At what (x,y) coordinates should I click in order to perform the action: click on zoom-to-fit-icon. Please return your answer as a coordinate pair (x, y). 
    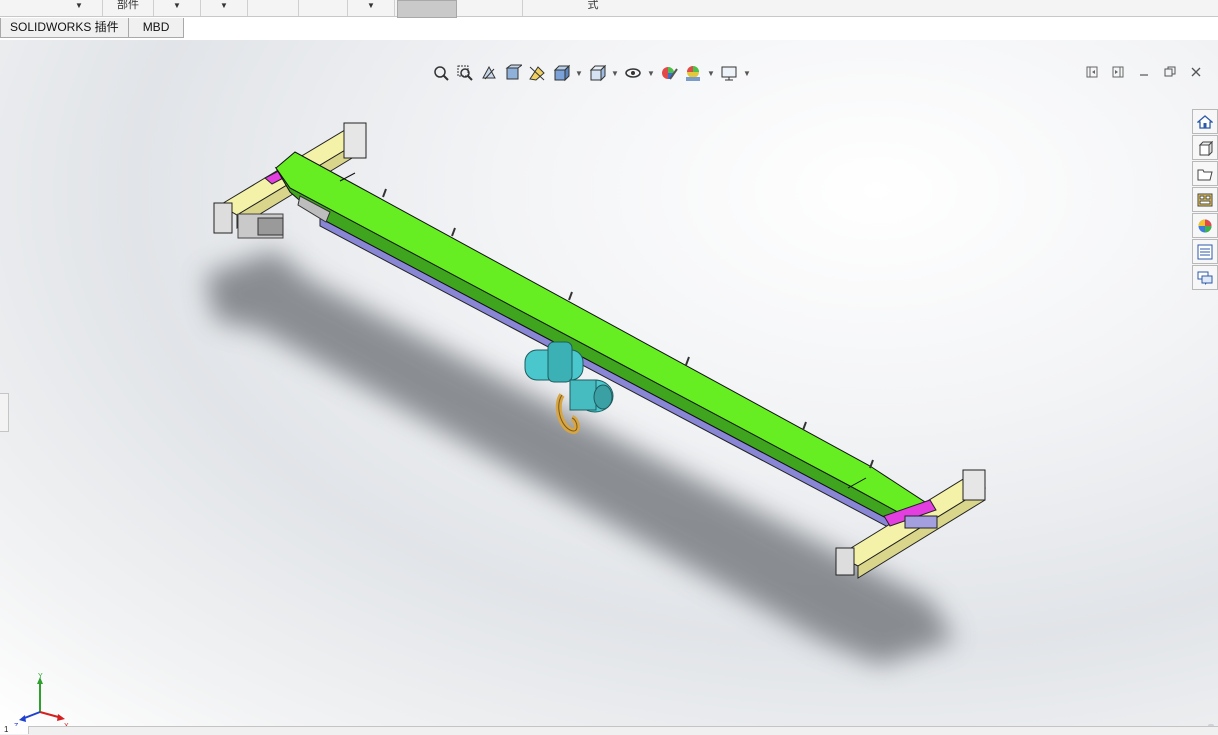
    Looking at the image, I should click on (441, 73).